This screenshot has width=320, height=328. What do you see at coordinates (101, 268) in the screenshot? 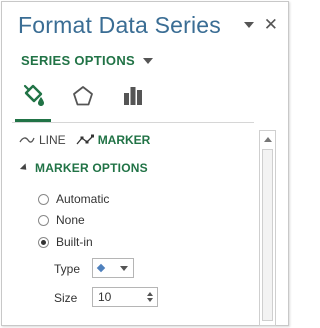
I see `diamond-marker-icon` at bounding box center [101, 268].